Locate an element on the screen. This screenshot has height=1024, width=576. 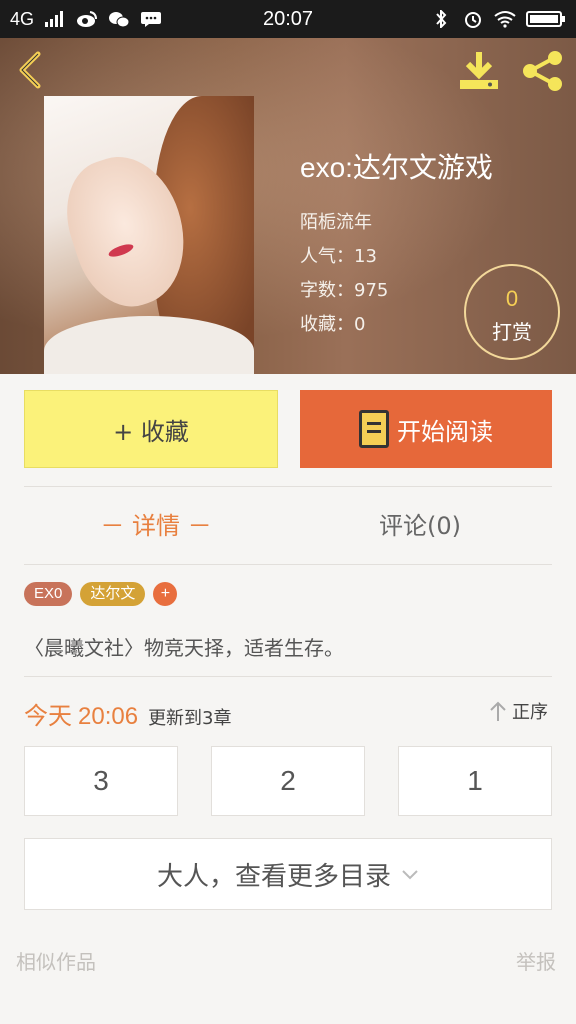
weibo-icon is located at coordinates (87, 19).